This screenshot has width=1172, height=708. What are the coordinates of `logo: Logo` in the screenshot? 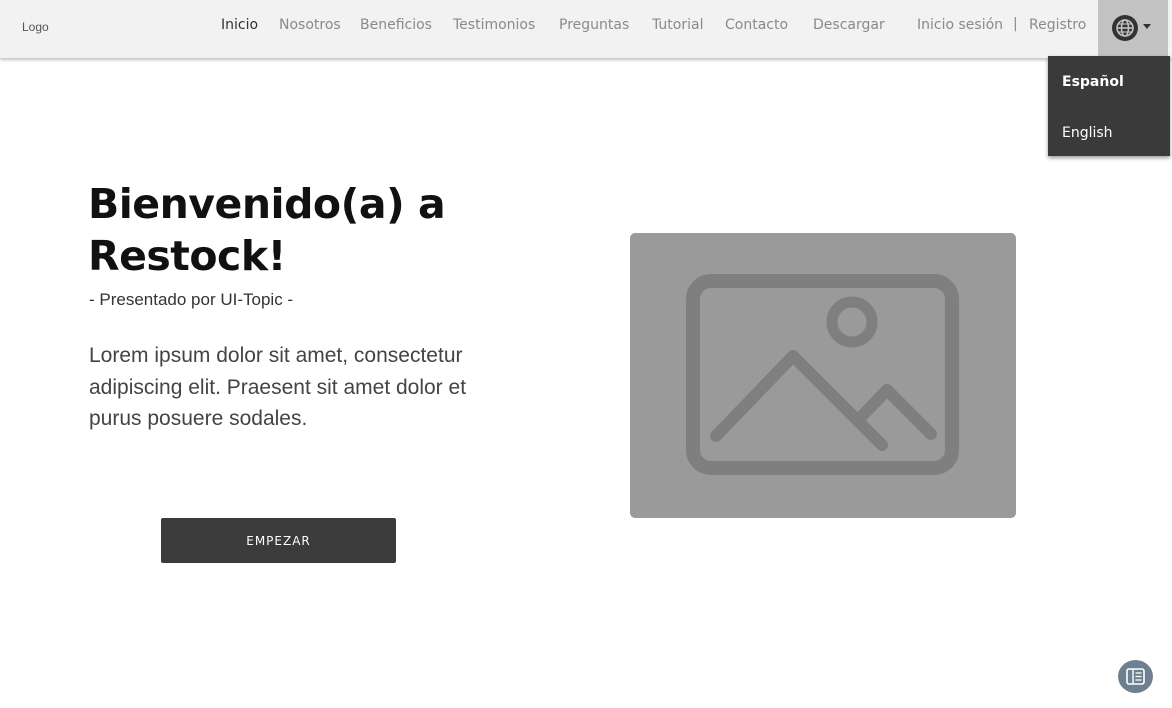 It's located at (35, 27).